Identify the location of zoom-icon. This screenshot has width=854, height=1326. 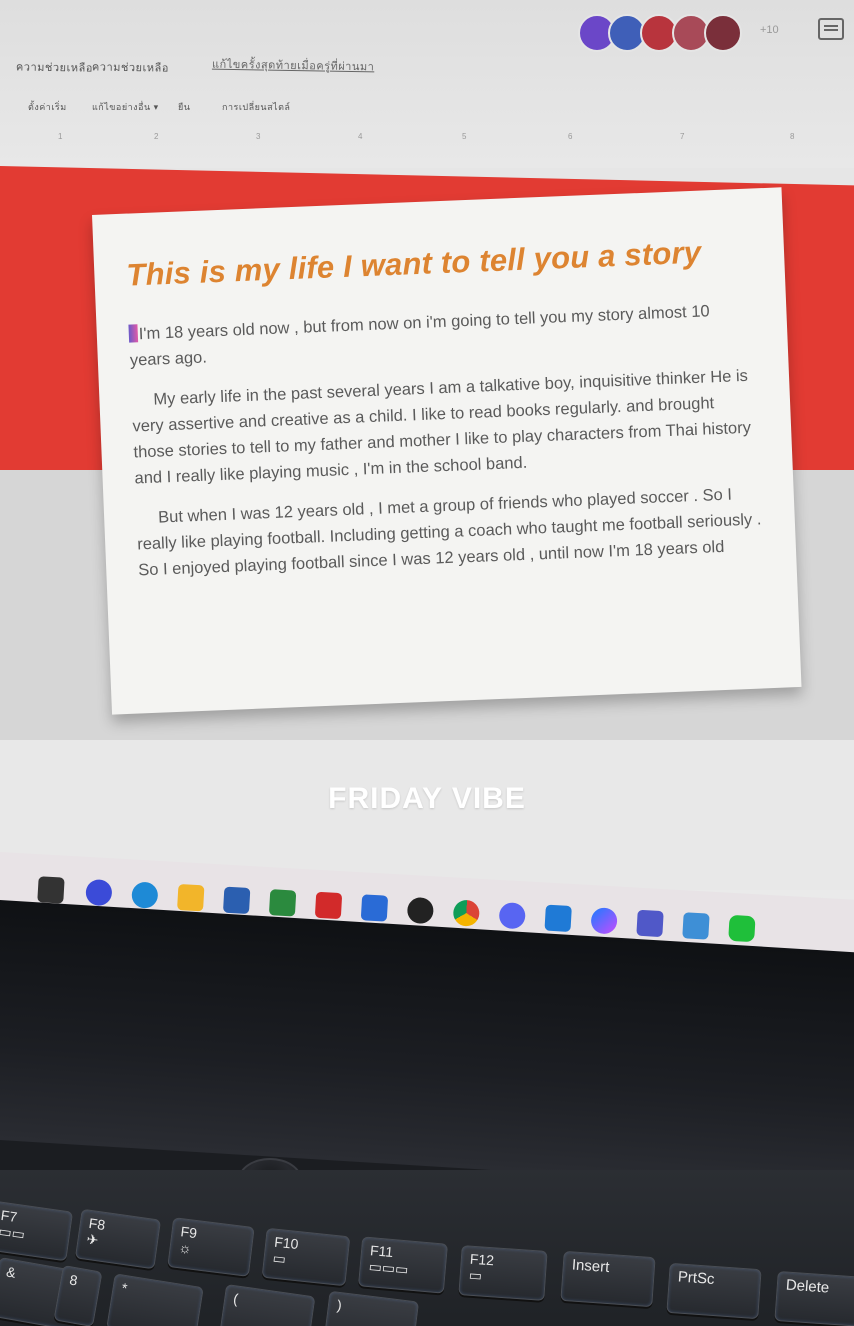
(99, 892).